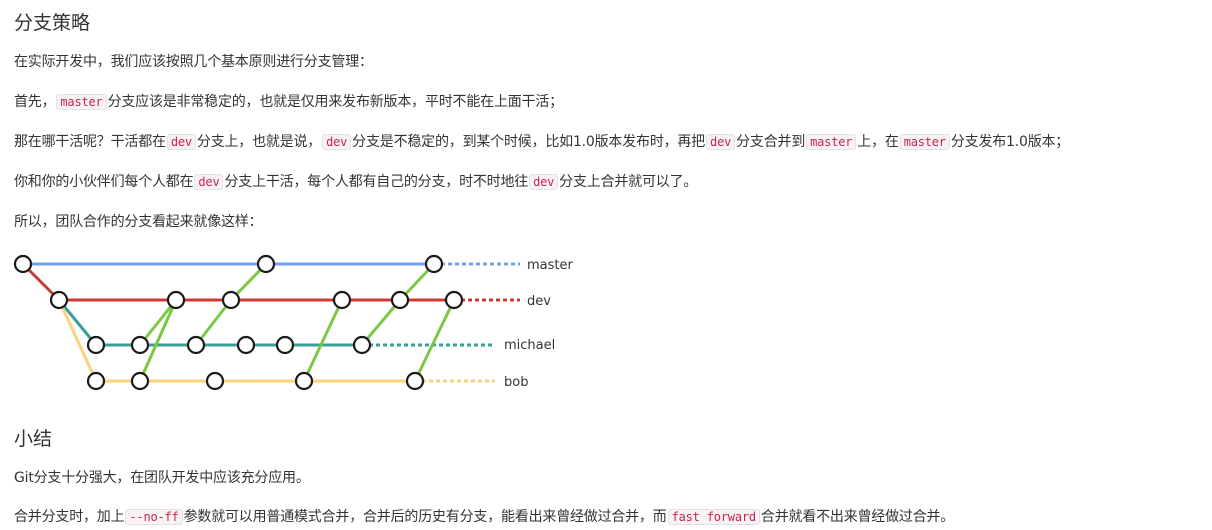 The width and height of the screenshot is (1212, 530). What do you see at coordinates (516, 382) in the screenshot?
I see `branch-label-bob: bob` at bounding box center [516, 382].